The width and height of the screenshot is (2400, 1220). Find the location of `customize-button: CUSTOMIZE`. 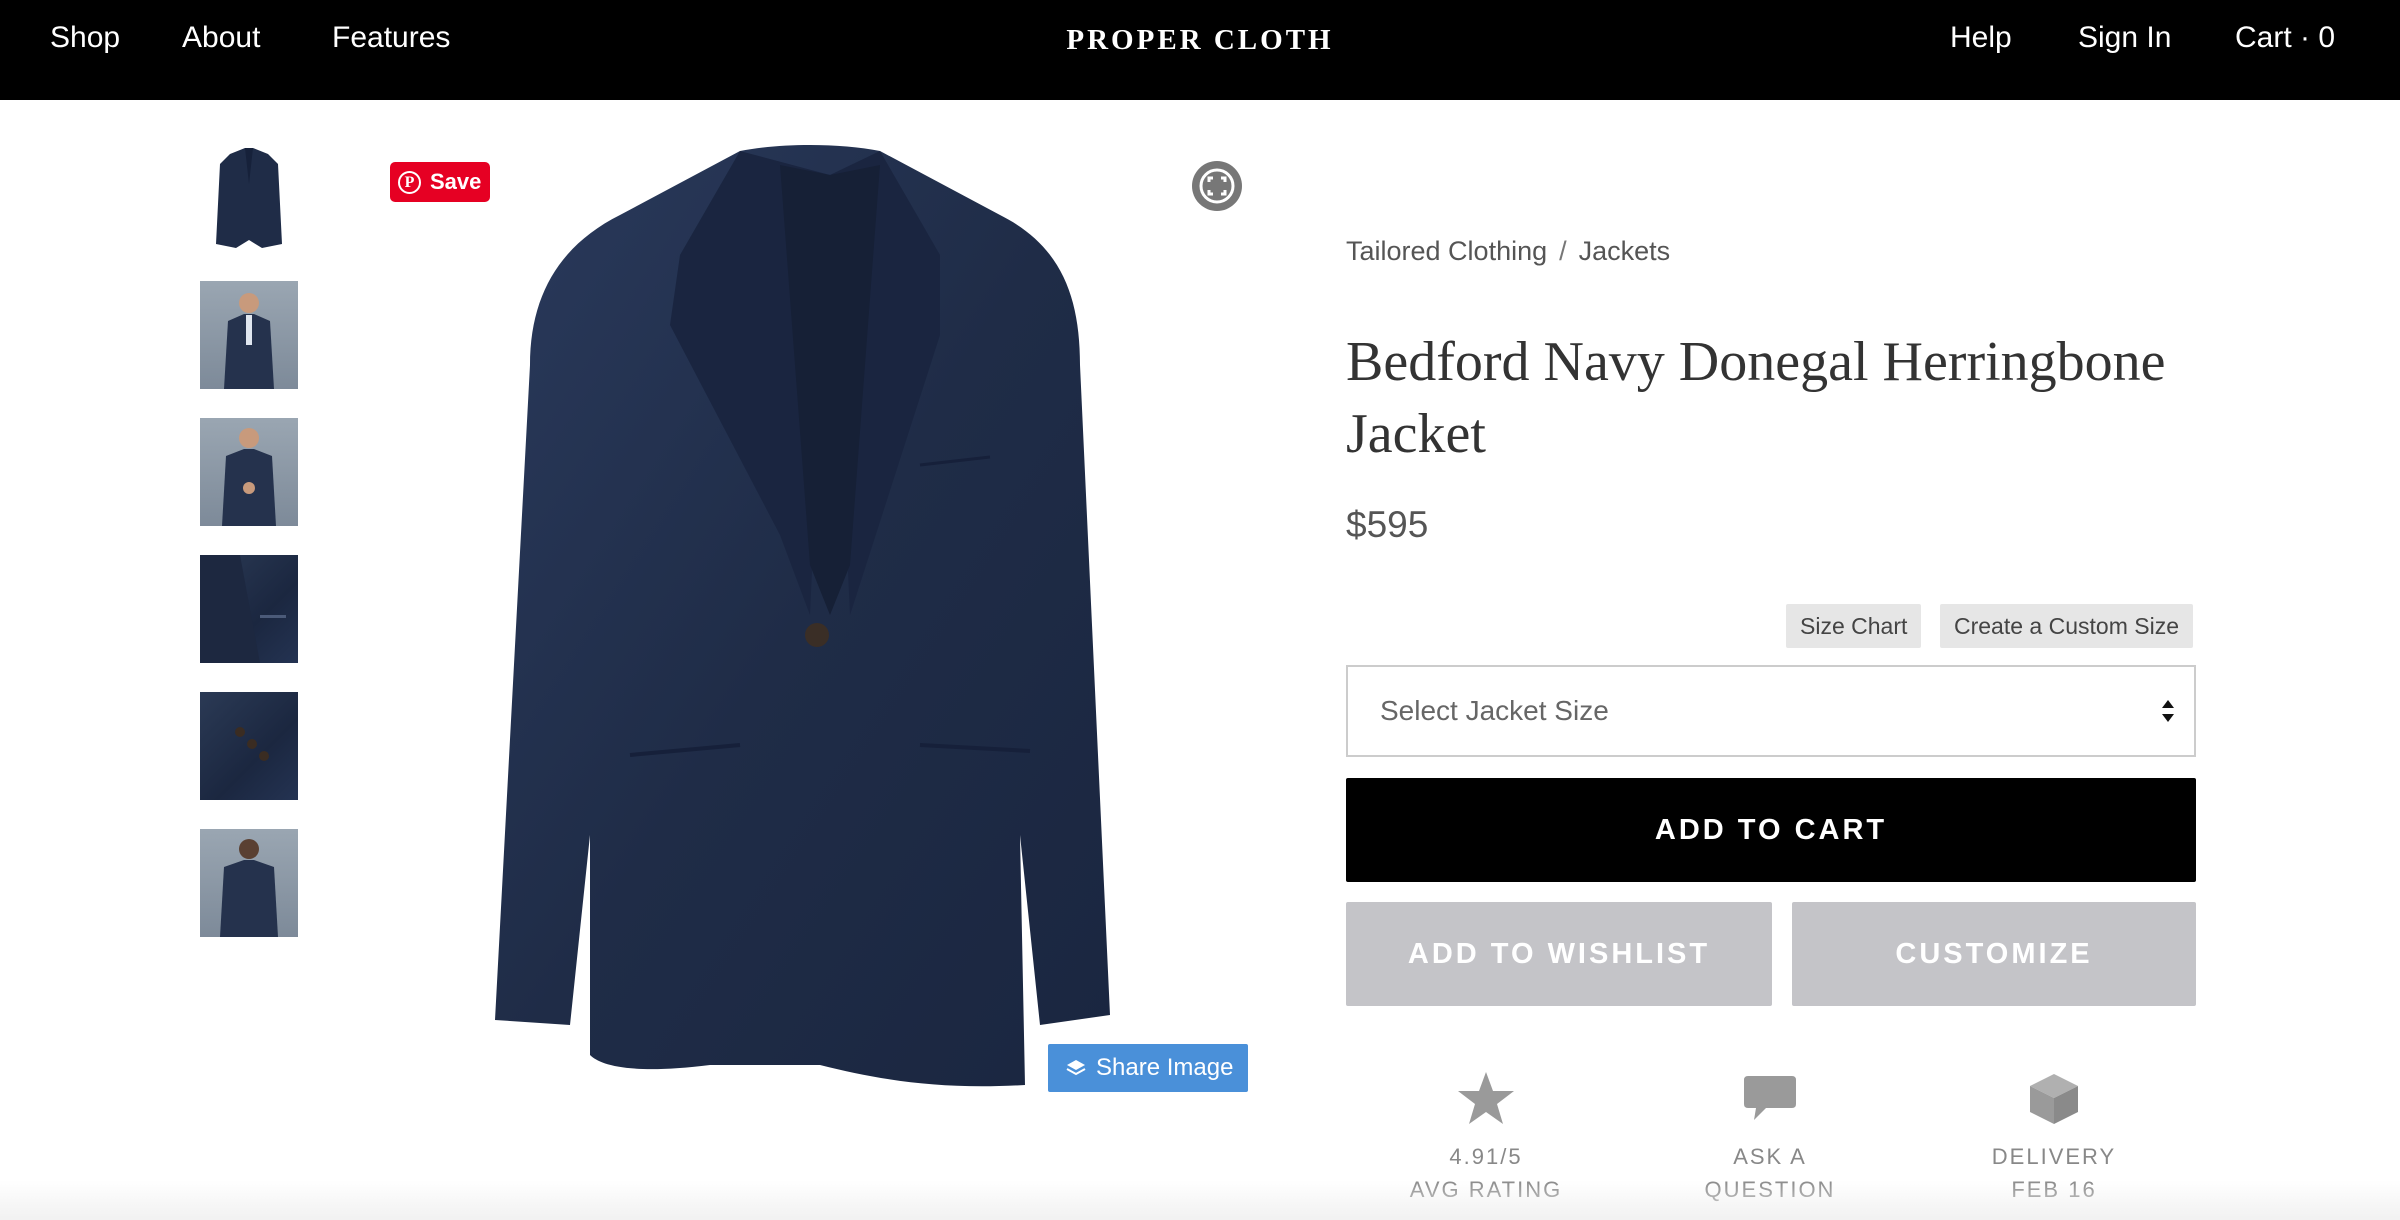

customize-button: CUSTOMIZE is located at coordinates (1994, 954).